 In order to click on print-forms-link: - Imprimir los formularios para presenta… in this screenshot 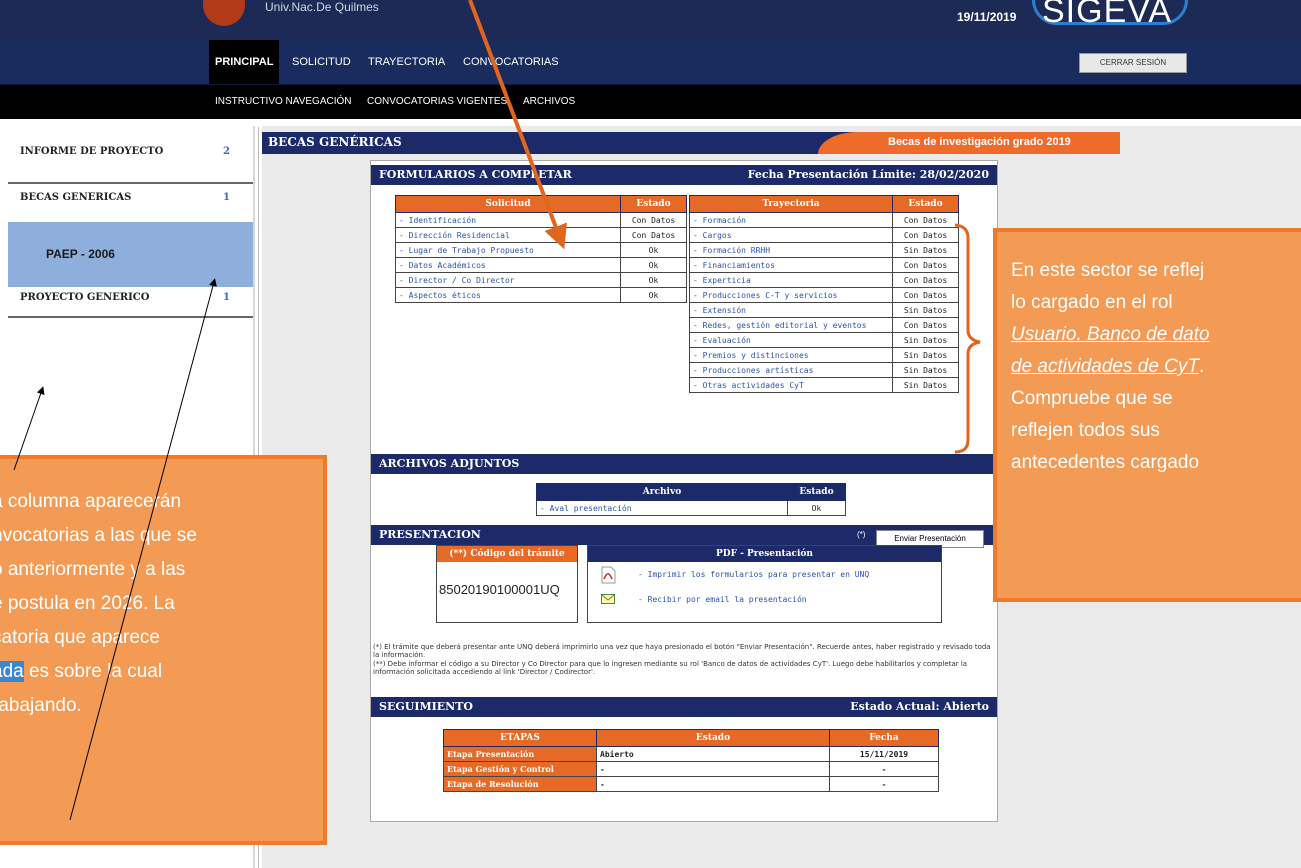, I will do `click(753, 574)`.